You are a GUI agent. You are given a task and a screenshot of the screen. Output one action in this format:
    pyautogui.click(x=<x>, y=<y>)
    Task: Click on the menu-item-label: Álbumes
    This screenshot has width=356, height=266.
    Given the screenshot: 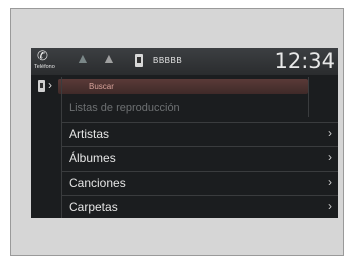 What is the action you would take?
    pyautogui.click(x=92, y=158)
    